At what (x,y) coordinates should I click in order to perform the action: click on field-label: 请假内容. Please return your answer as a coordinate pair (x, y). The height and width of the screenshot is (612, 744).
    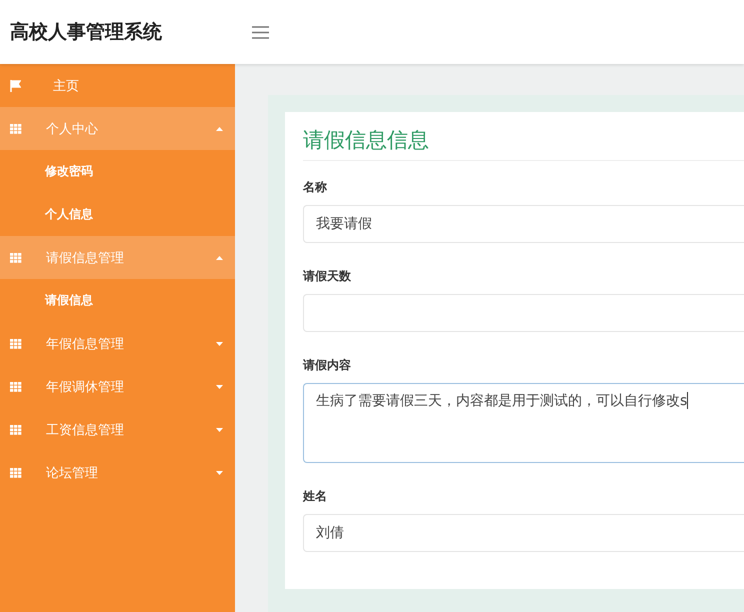
    Looking at the image, I should click on (327, 365).